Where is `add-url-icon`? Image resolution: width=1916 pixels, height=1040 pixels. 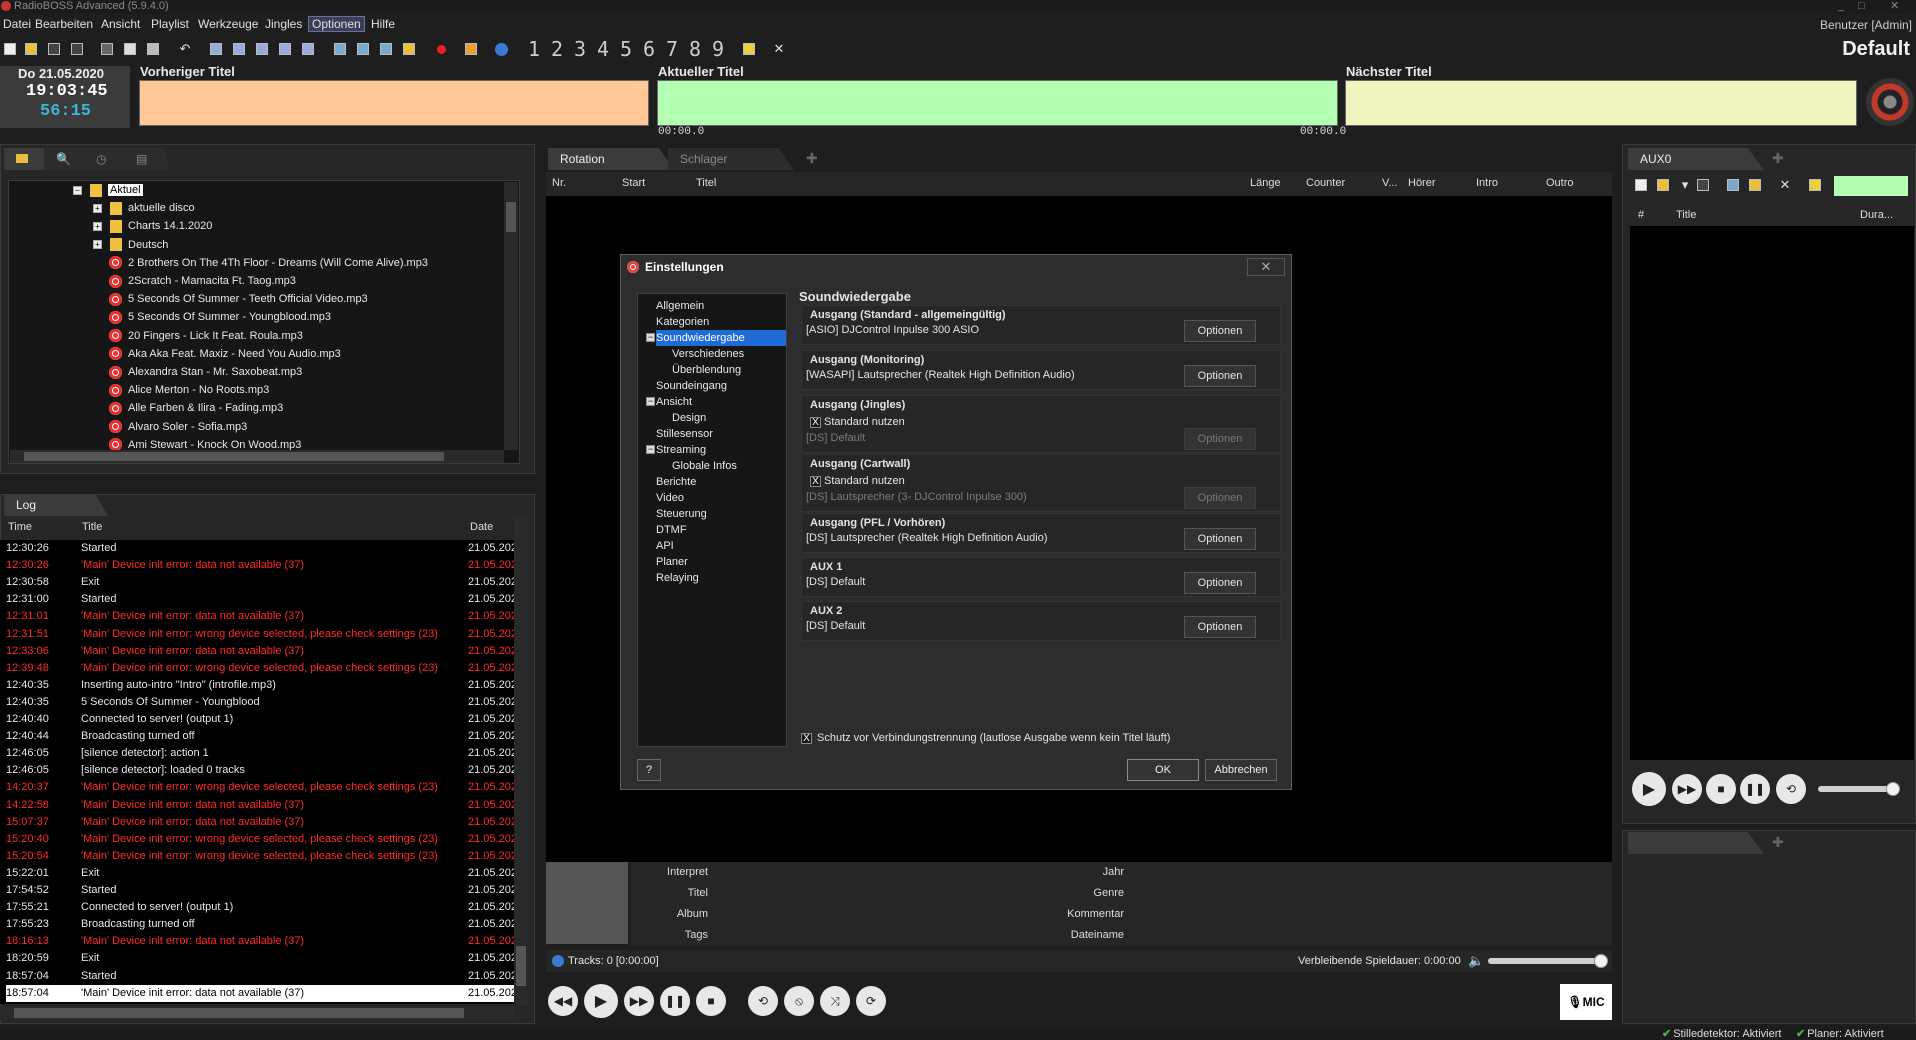 add-url-icon is located at coordinates (386, 49).